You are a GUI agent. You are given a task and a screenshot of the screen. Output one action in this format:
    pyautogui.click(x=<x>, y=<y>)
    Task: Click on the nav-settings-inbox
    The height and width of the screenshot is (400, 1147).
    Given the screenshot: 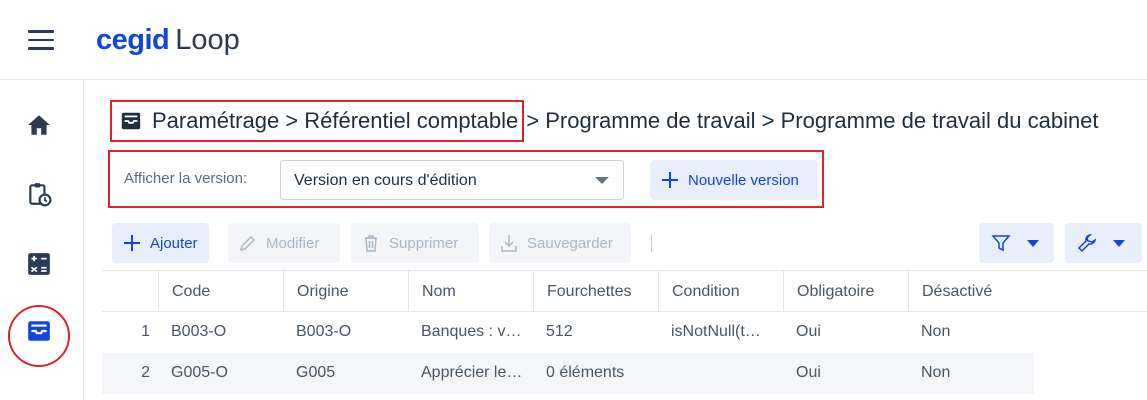 What is the action you would take?
    pyautogui.click(x=39, y=331)
    